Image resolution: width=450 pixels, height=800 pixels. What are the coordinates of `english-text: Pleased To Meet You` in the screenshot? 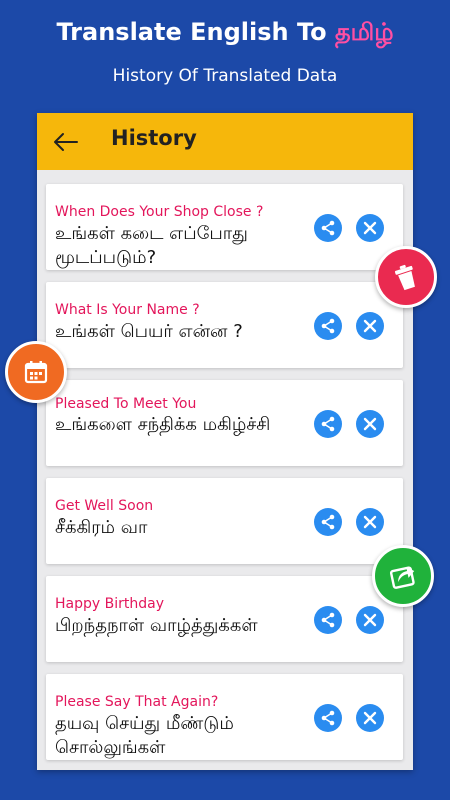 It's located at (126, 404).